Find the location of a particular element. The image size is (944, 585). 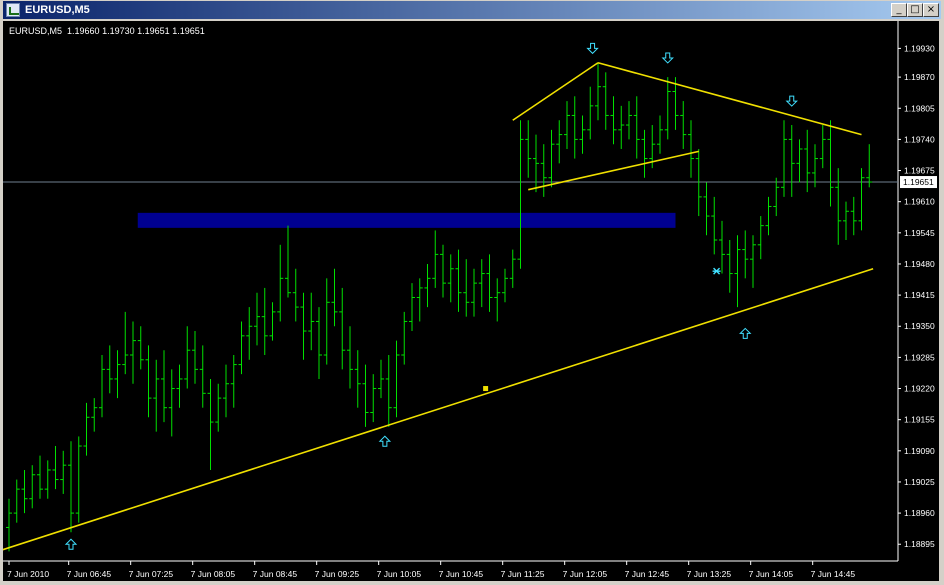

time-tick-label: 7 Jun 12:05 is located at coordinates (585, 574).